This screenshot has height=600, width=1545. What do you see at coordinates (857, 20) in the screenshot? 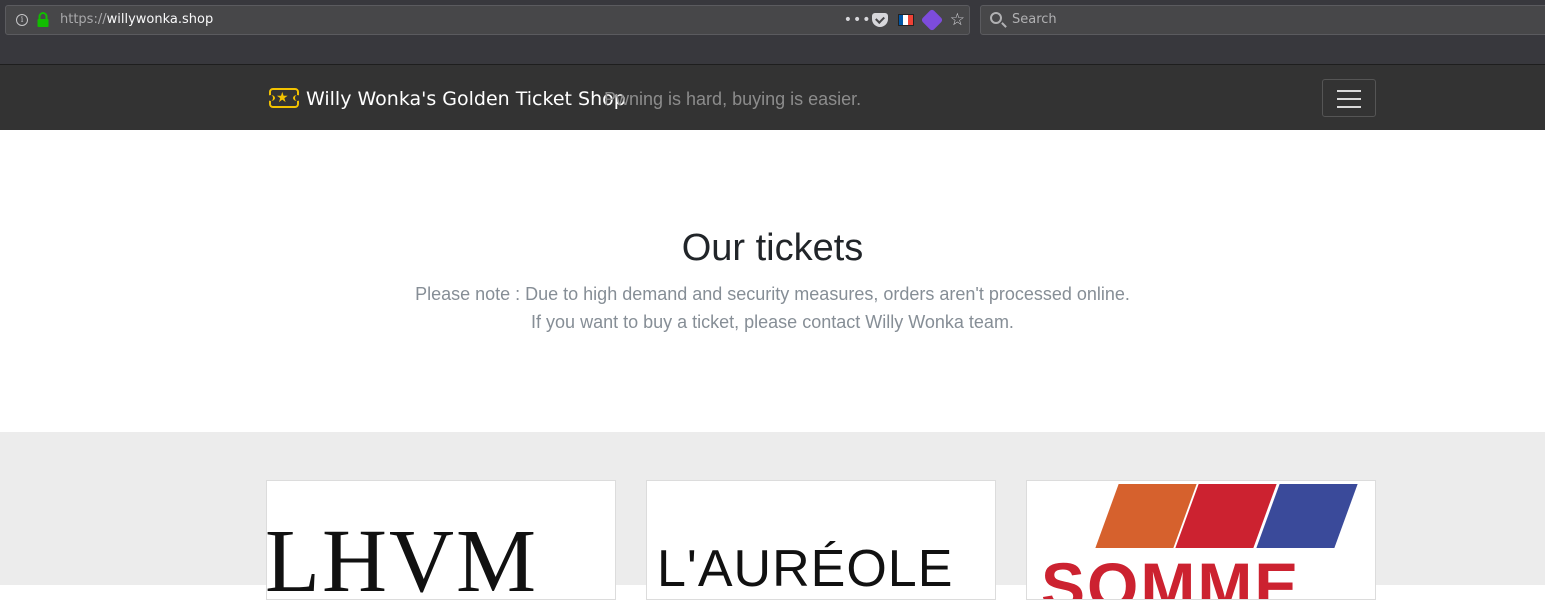
I see `more-actions-icon: •••` at bounding box center [857, 20].